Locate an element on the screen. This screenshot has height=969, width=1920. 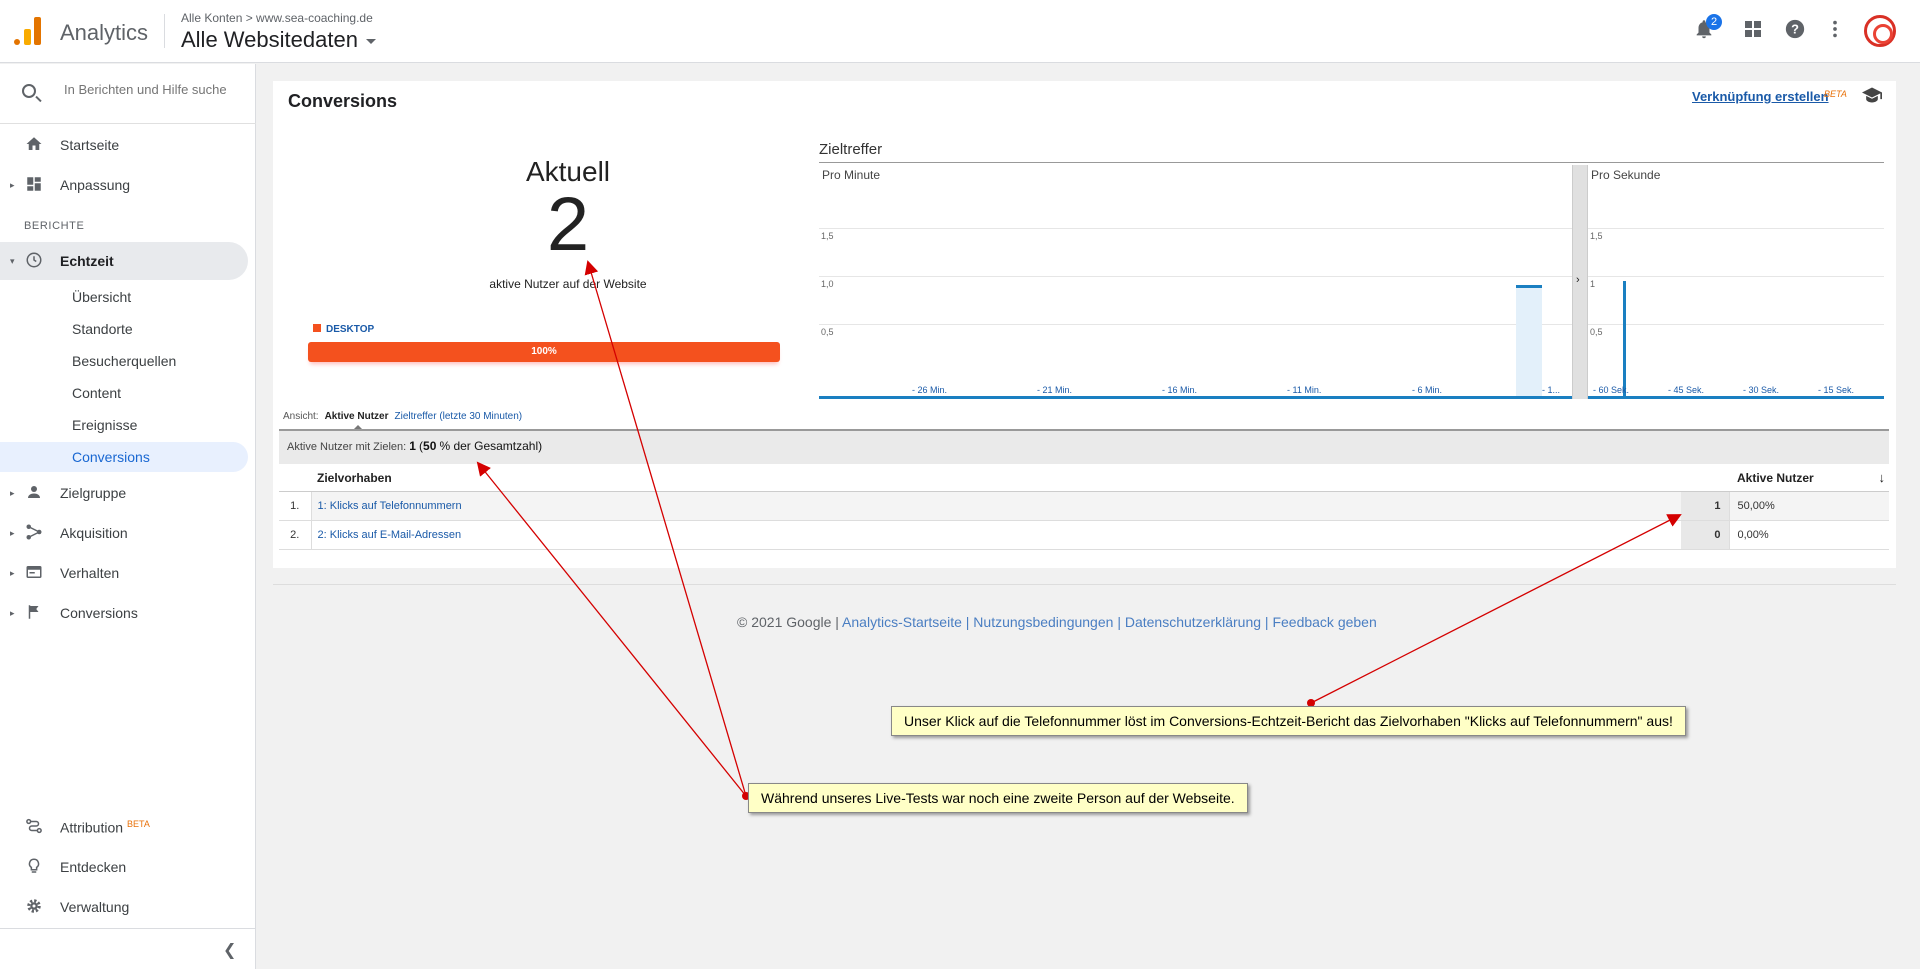
summary-rest: % der Gesamtzahl) is located at coordinates (491, 446).